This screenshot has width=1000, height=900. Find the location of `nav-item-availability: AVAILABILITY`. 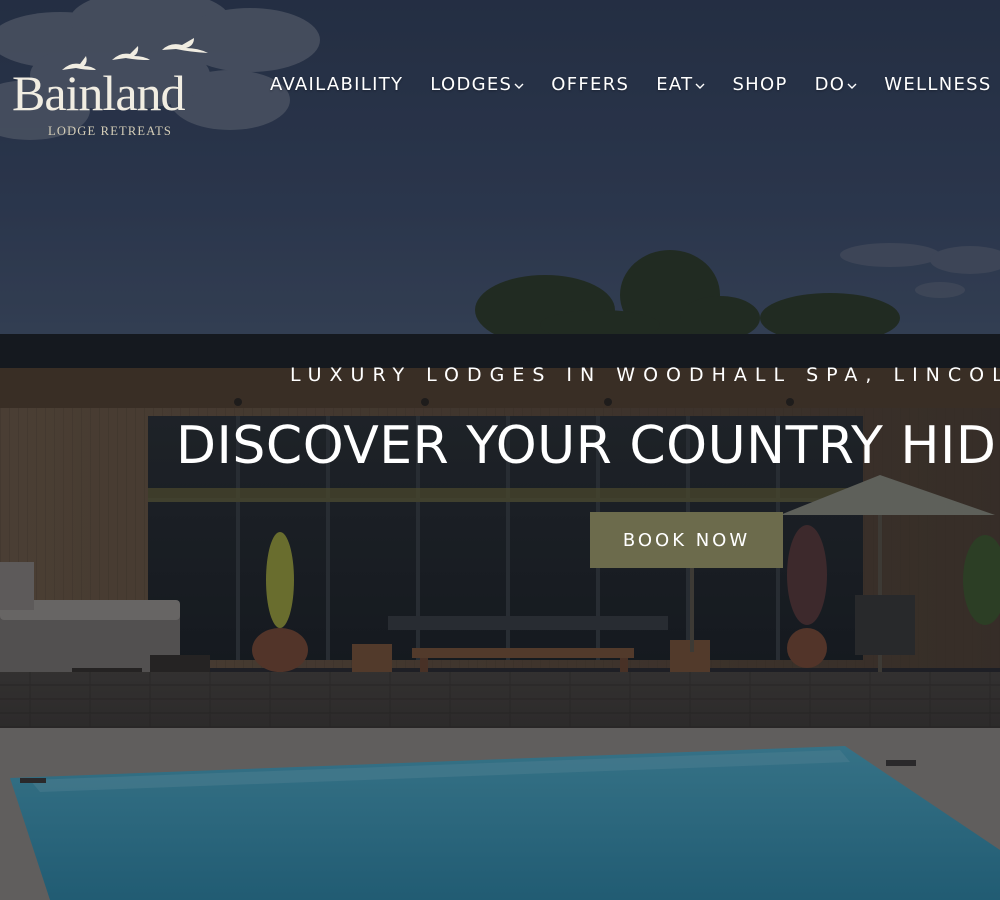

nav-item-availability: AVAILABILITY is located at coordinates (336, 84).